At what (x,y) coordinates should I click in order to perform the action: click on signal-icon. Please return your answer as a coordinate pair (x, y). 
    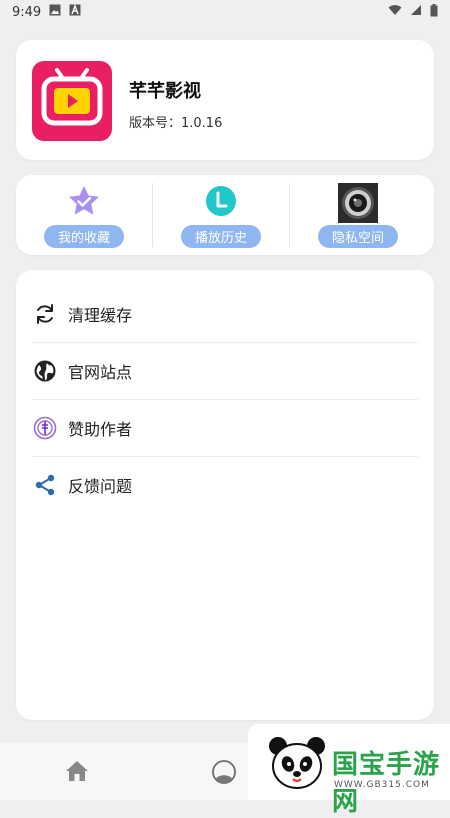
    Looking at the image, I should click on (416, 12).